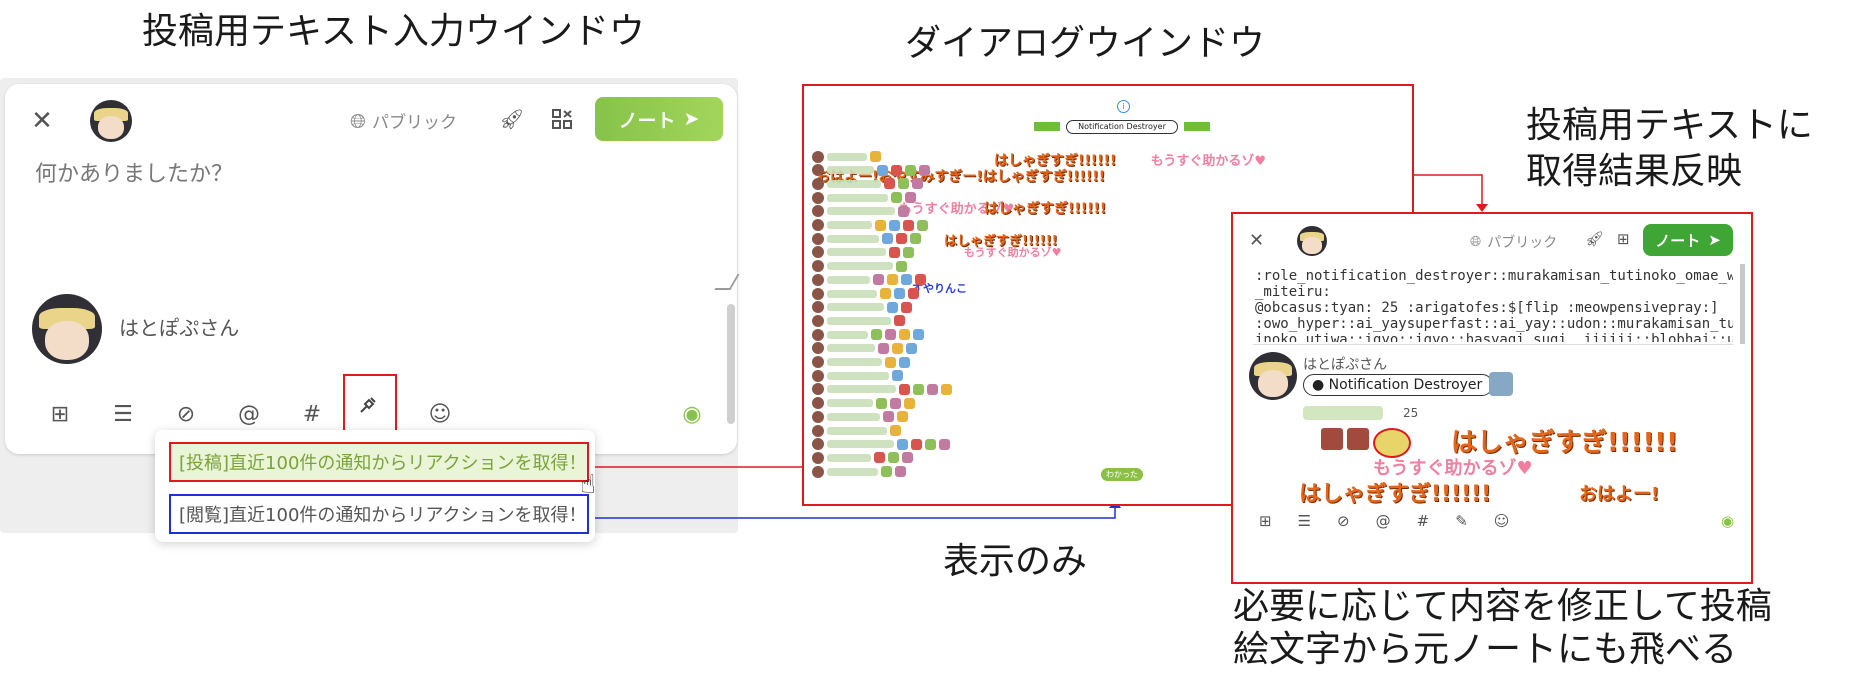 Image resolution: width=1851 pixels, height=694 pixels. What do you see at coordinates (1197, 126) in the screenshot?
I see `dialog-emoji-right` at bounding box center [1197, 126].